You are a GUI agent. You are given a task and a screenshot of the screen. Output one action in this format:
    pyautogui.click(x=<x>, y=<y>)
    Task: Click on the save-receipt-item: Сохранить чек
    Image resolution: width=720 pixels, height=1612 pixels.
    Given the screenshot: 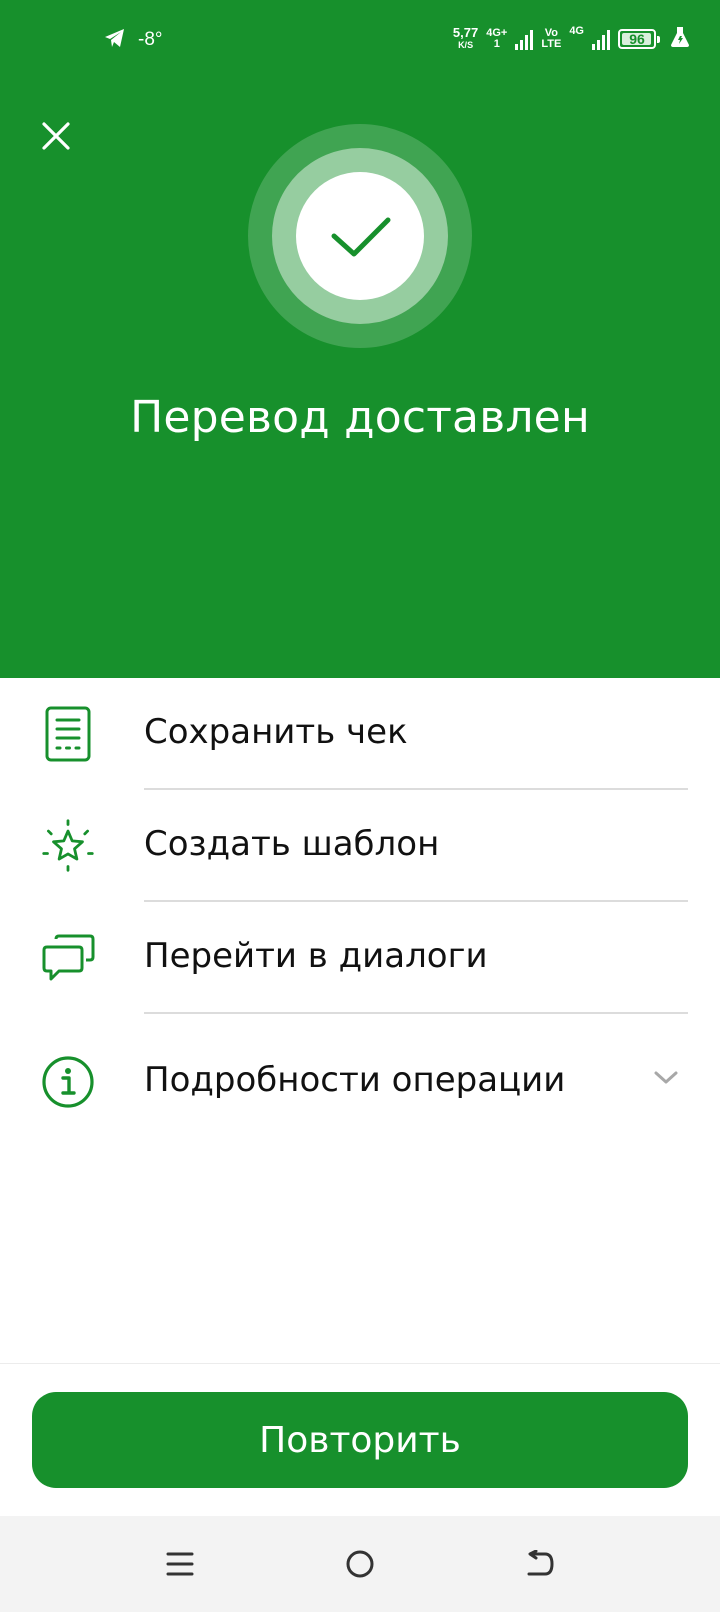 What is the action you would take?
    pyautogui.click(x=360, y=734)
    